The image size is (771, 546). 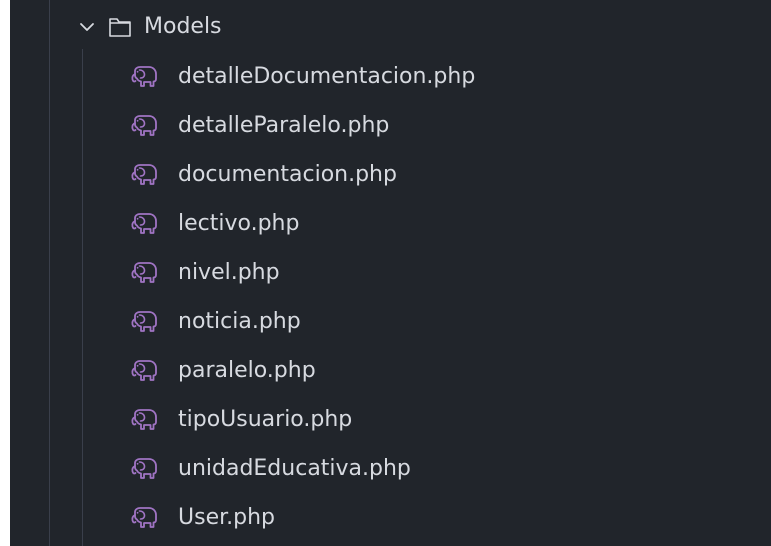 I want to click on file-label: detalleParalelo.php, so click(x=284, y=125).